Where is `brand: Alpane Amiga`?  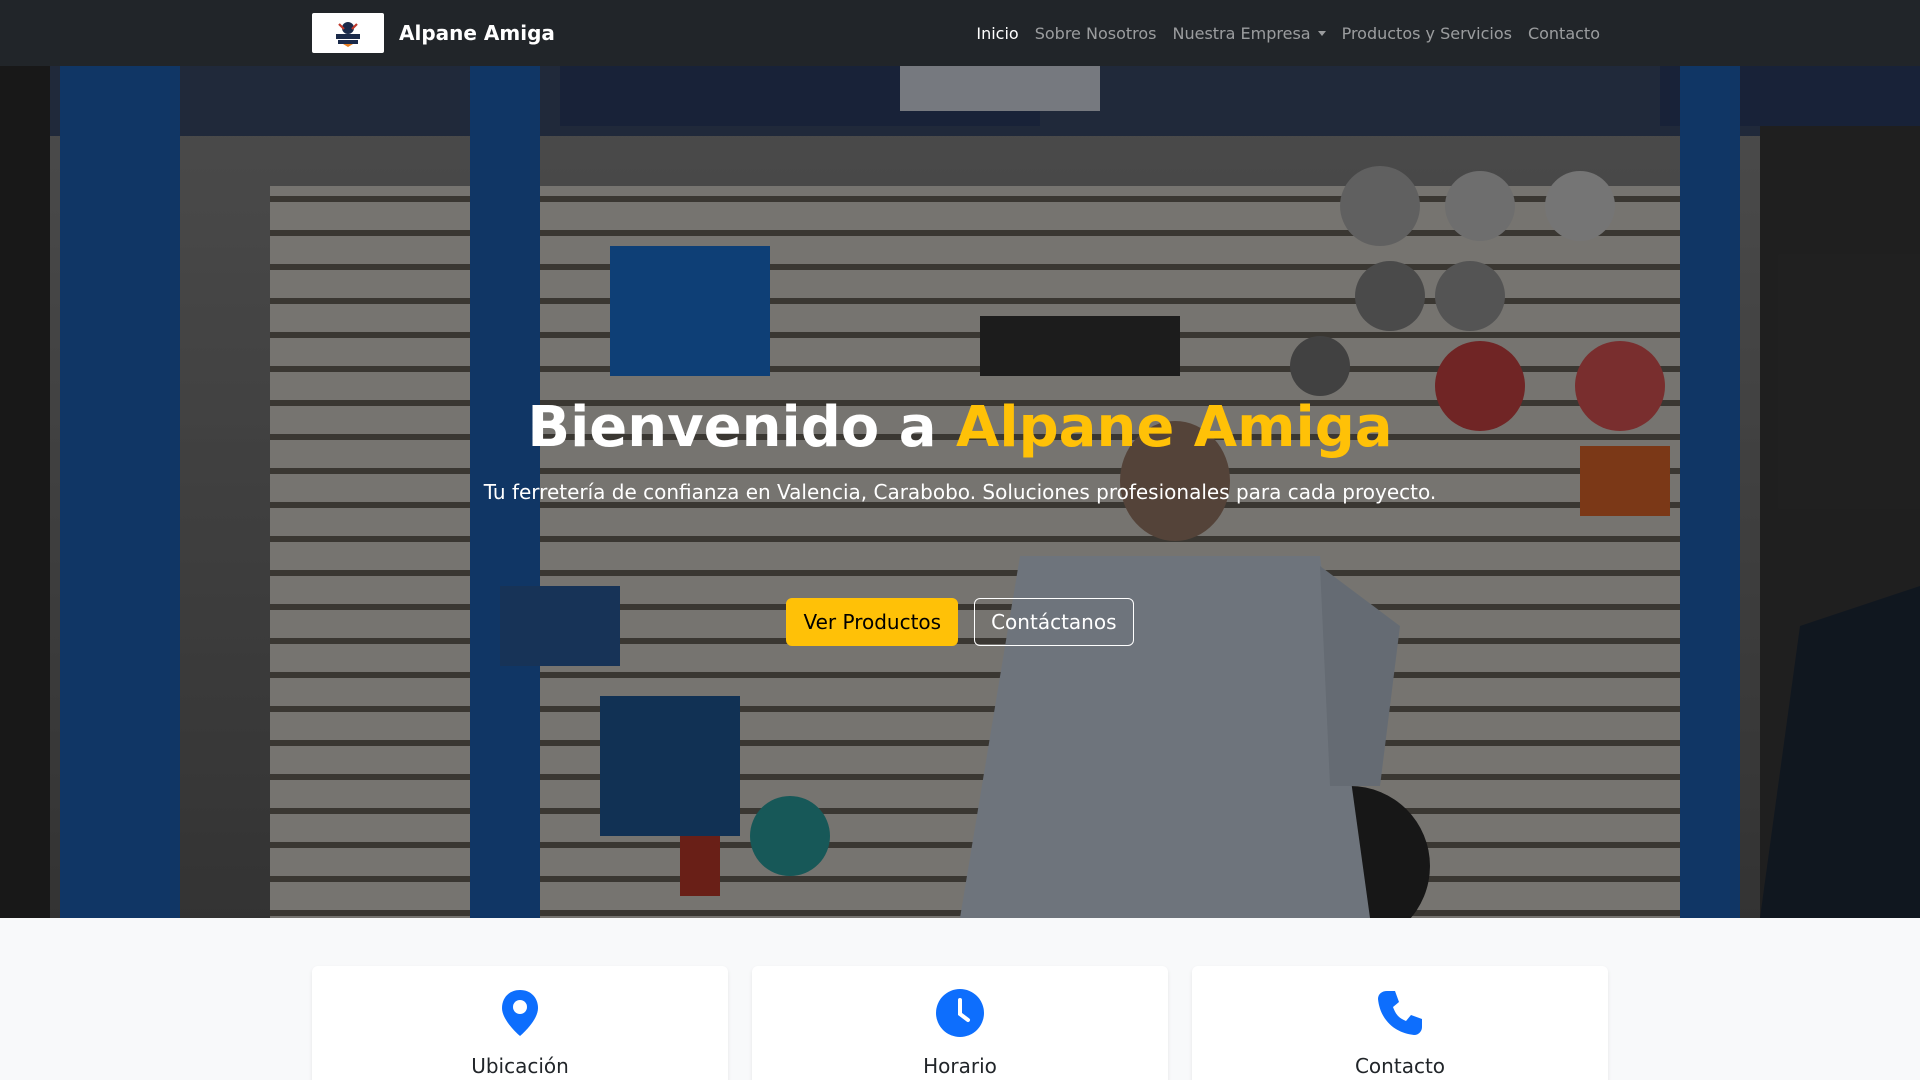 brand: Alpane Amiga is located at coordinates (433, 33).